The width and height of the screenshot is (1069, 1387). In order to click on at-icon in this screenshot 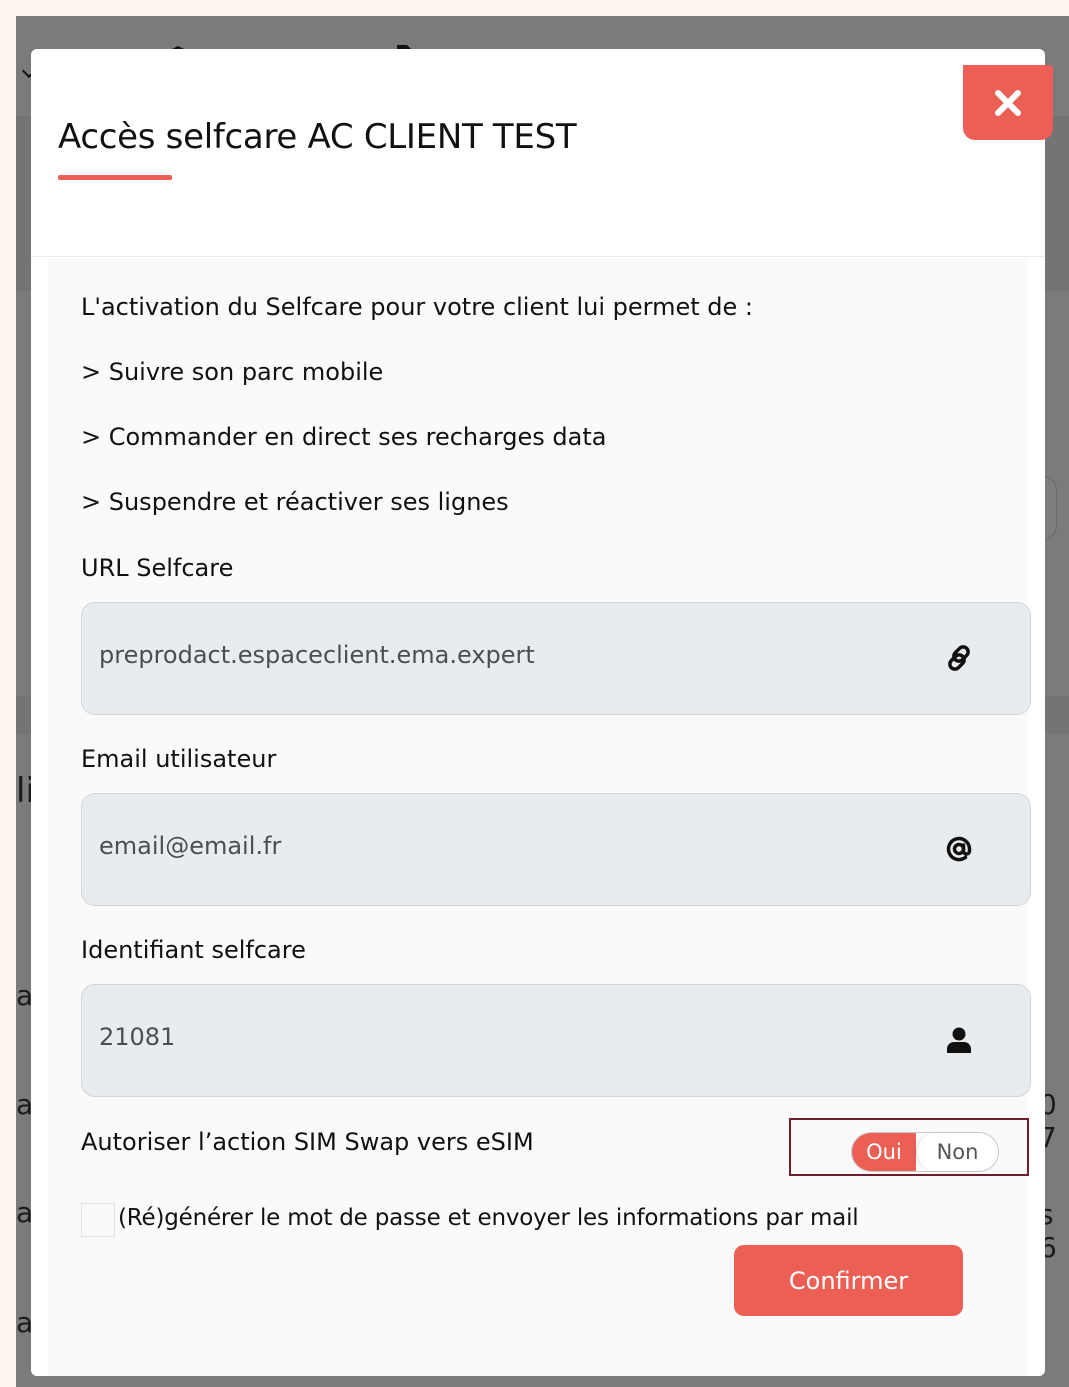, I will do `click(959, 849)`.